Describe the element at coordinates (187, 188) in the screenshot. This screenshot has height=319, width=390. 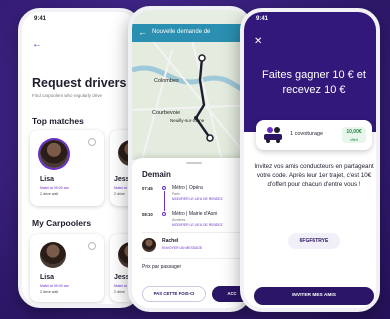
I see `stop-name: Métro | Opéra` at that location.